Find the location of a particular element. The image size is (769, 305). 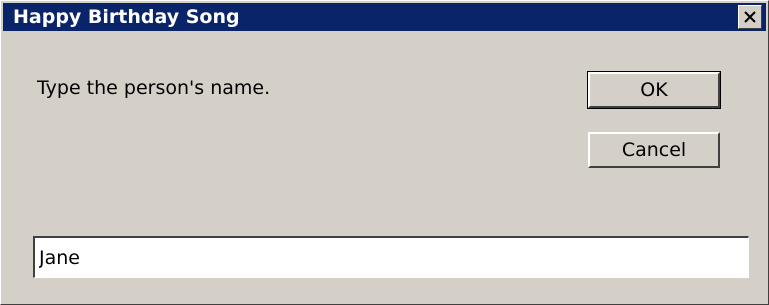

close-button is located at coordinates (750, 17).